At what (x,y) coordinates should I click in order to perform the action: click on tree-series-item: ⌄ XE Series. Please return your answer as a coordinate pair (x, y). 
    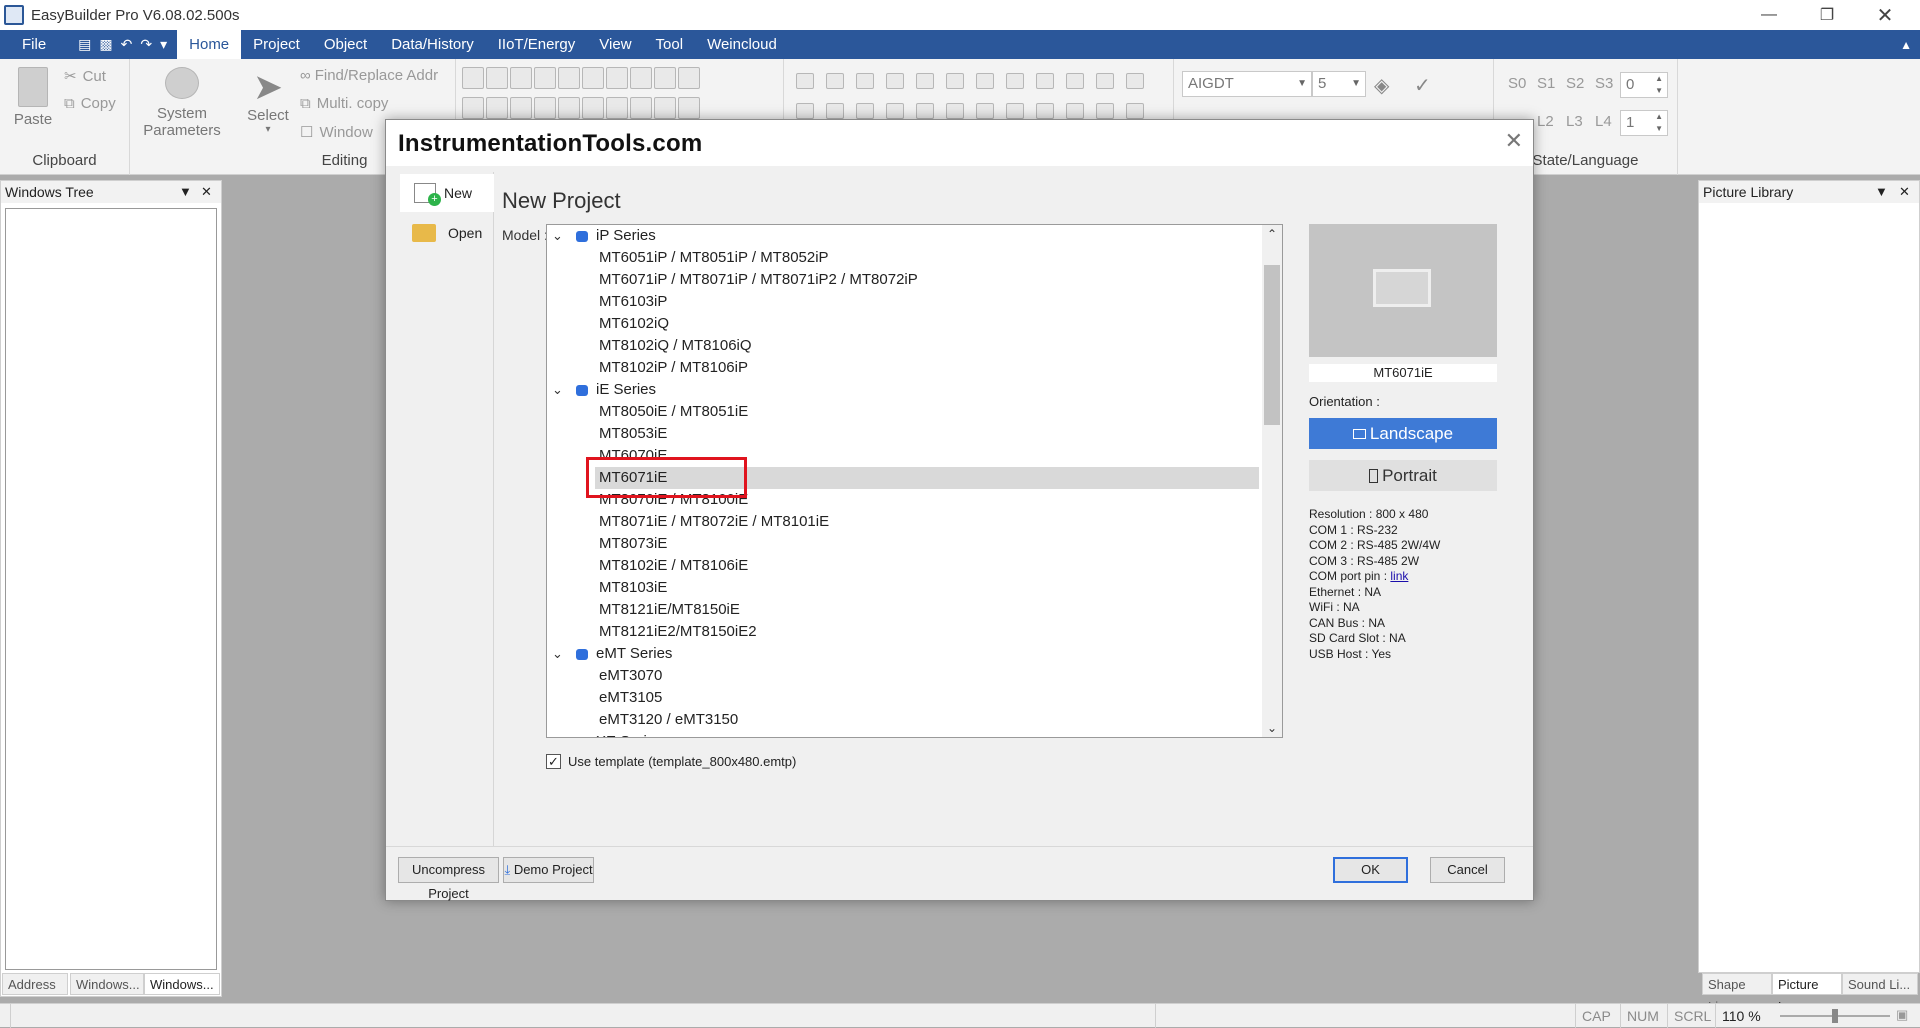
    Looking at the image, I should click on (905, 734).